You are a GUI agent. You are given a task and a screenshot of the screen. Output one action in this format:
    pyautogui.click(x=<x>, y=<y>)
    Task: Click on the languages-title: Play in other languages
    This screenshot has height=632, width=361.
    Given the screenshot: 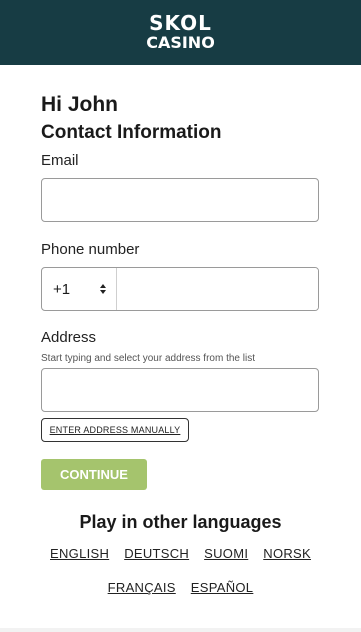 What is the action you would take?
    pyautogui.click(x=180, y=522)
    